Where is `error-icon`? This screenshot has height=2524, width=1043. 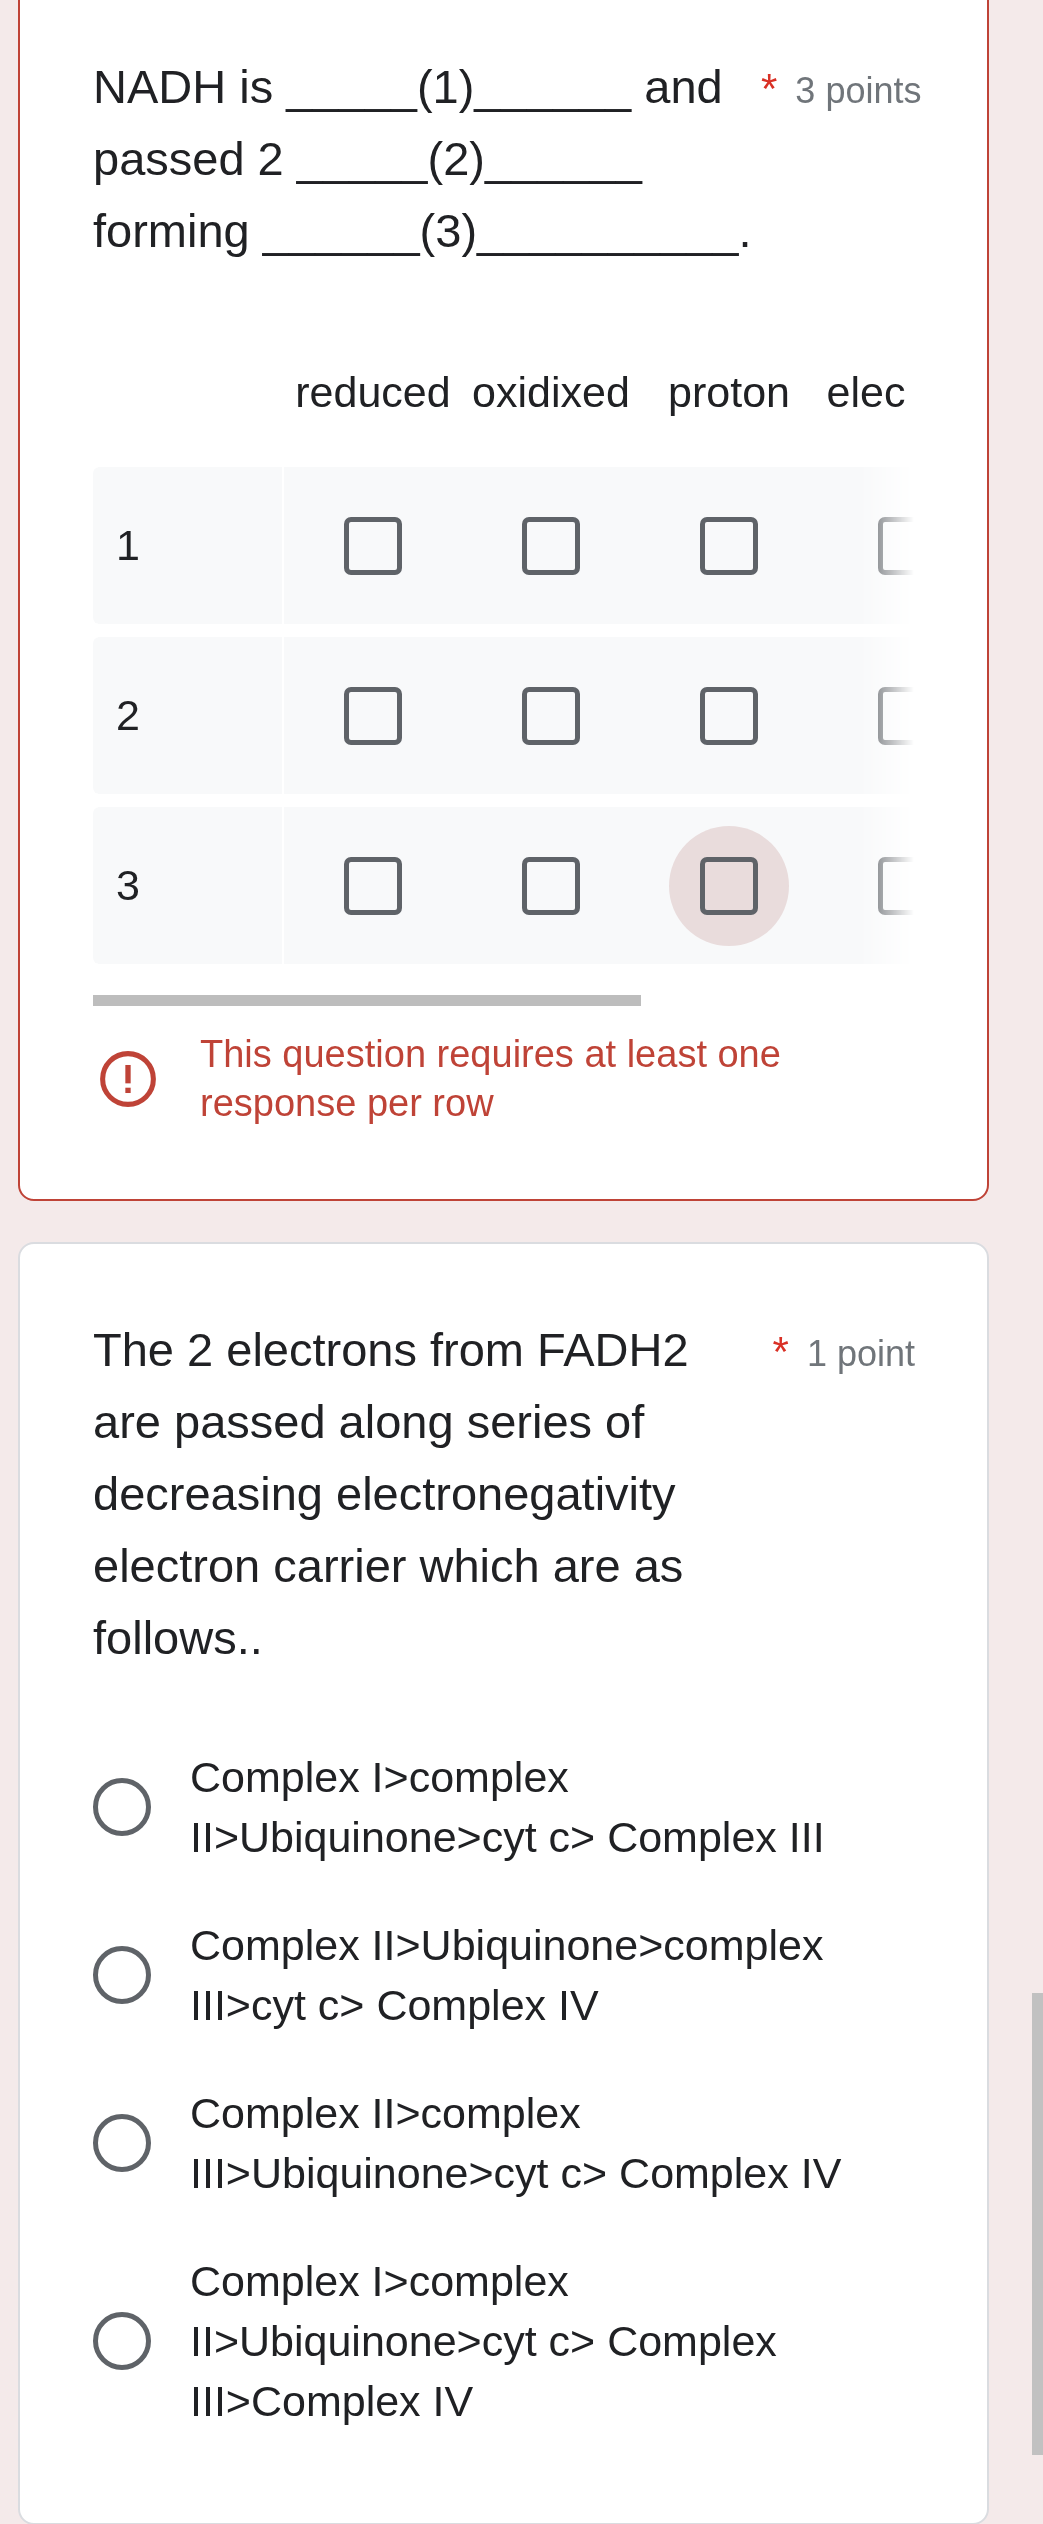 error-icon is located at coordinates (128, 1079).